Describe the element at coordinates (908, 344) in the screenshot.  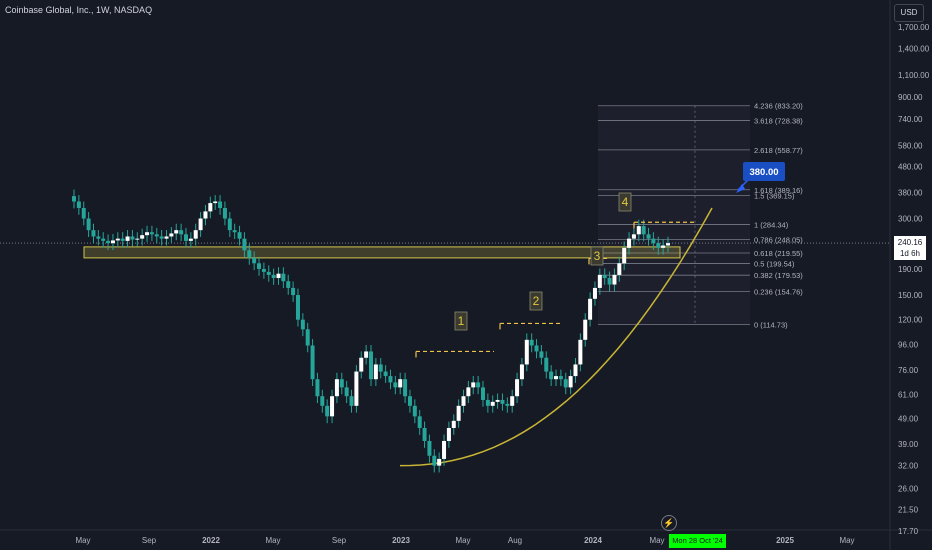
I see `y-tick-label: 96.00` at that location.